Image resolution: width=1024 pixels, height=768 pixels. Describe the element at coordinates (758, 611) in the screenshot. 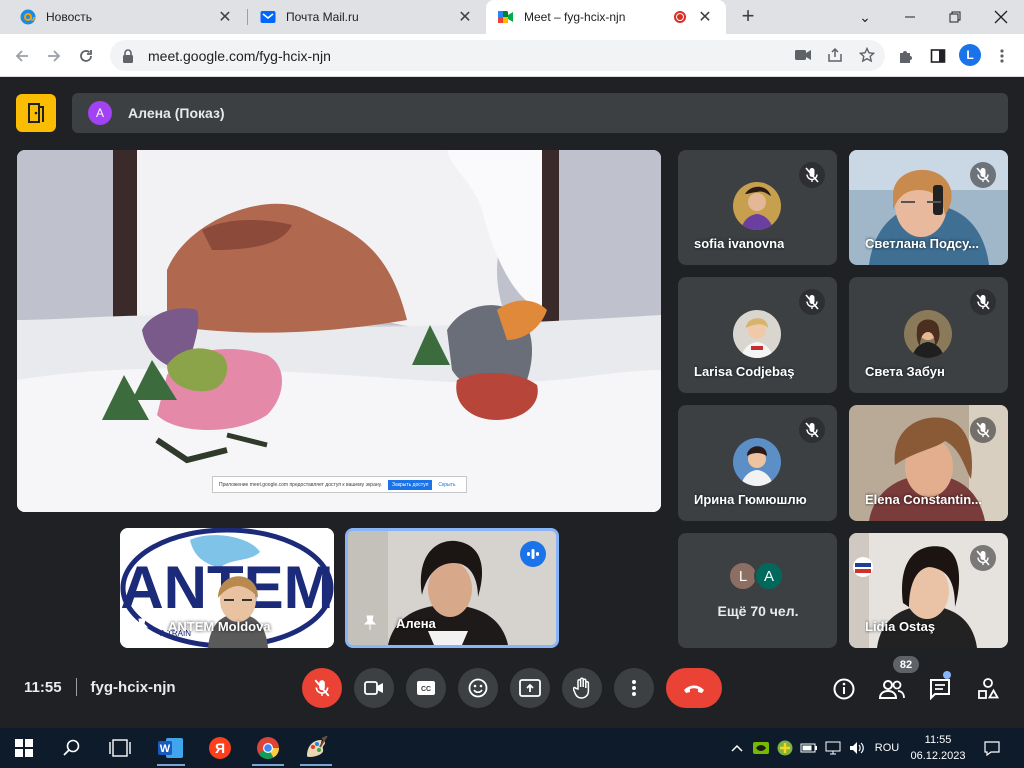

I see `more-participants-label: Ещё 70 чел.` at that location.